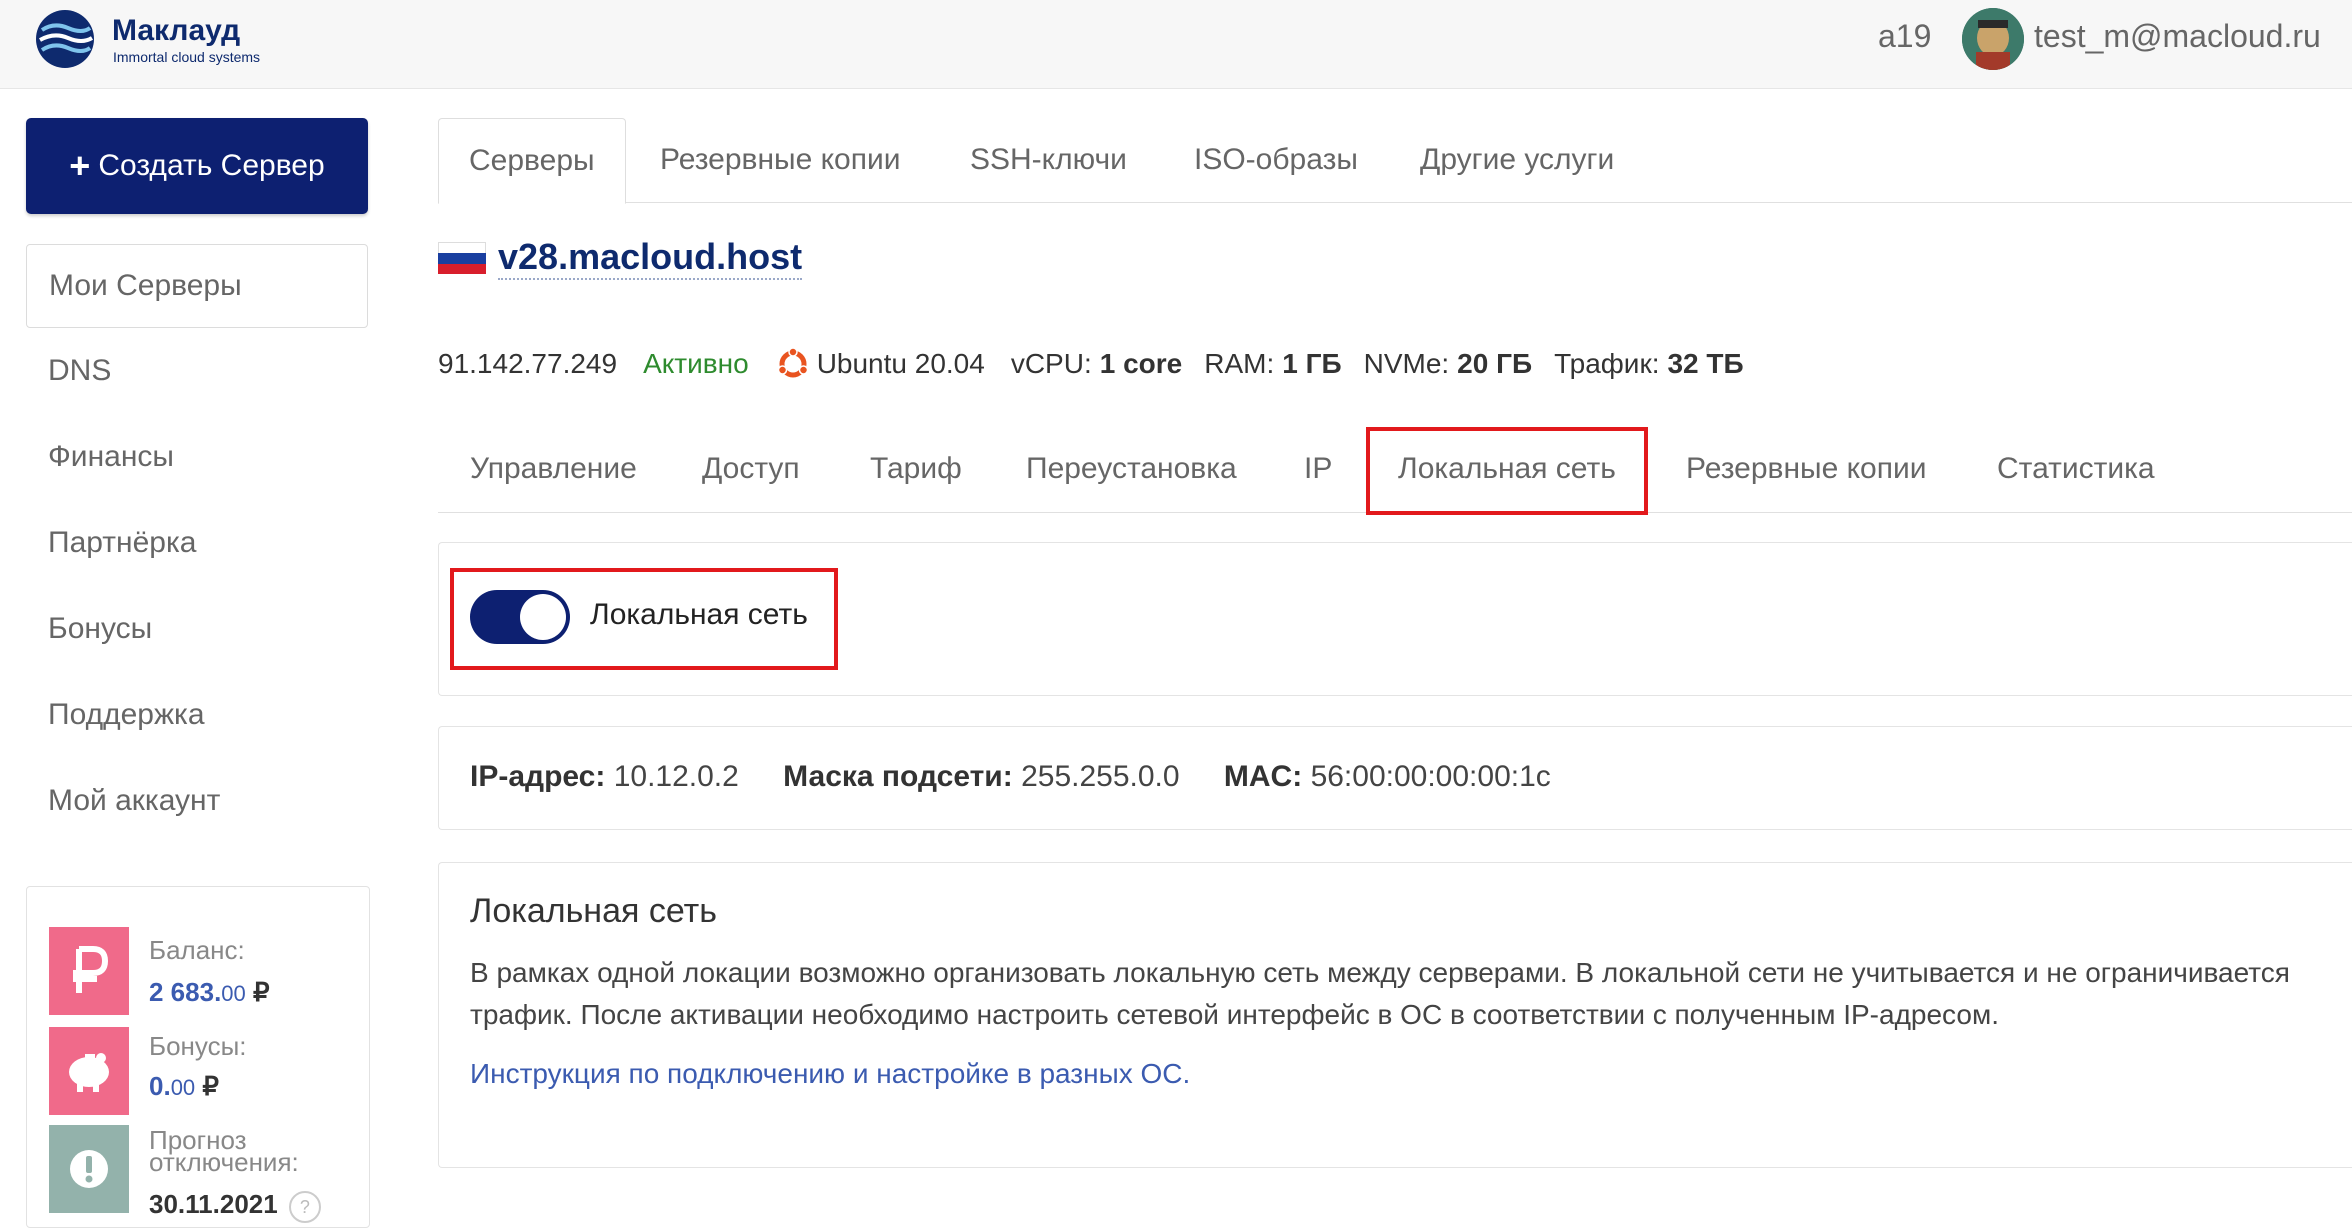 The height and width of the screenshot is (1228, 2352). What do you see at coordinates (696, 363) in the screenshot?
I see `server-status: Активно` at bounding box center [696, 363].